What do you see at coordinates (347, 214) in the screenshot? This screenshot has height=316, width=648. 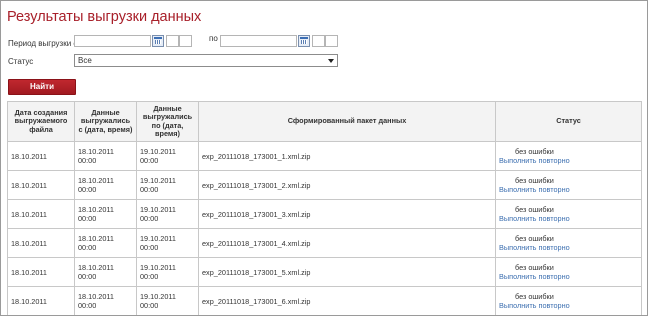 I see `cell-package: exp_20111018_173001_3.xml.zip` at bounding box center [347, 214].